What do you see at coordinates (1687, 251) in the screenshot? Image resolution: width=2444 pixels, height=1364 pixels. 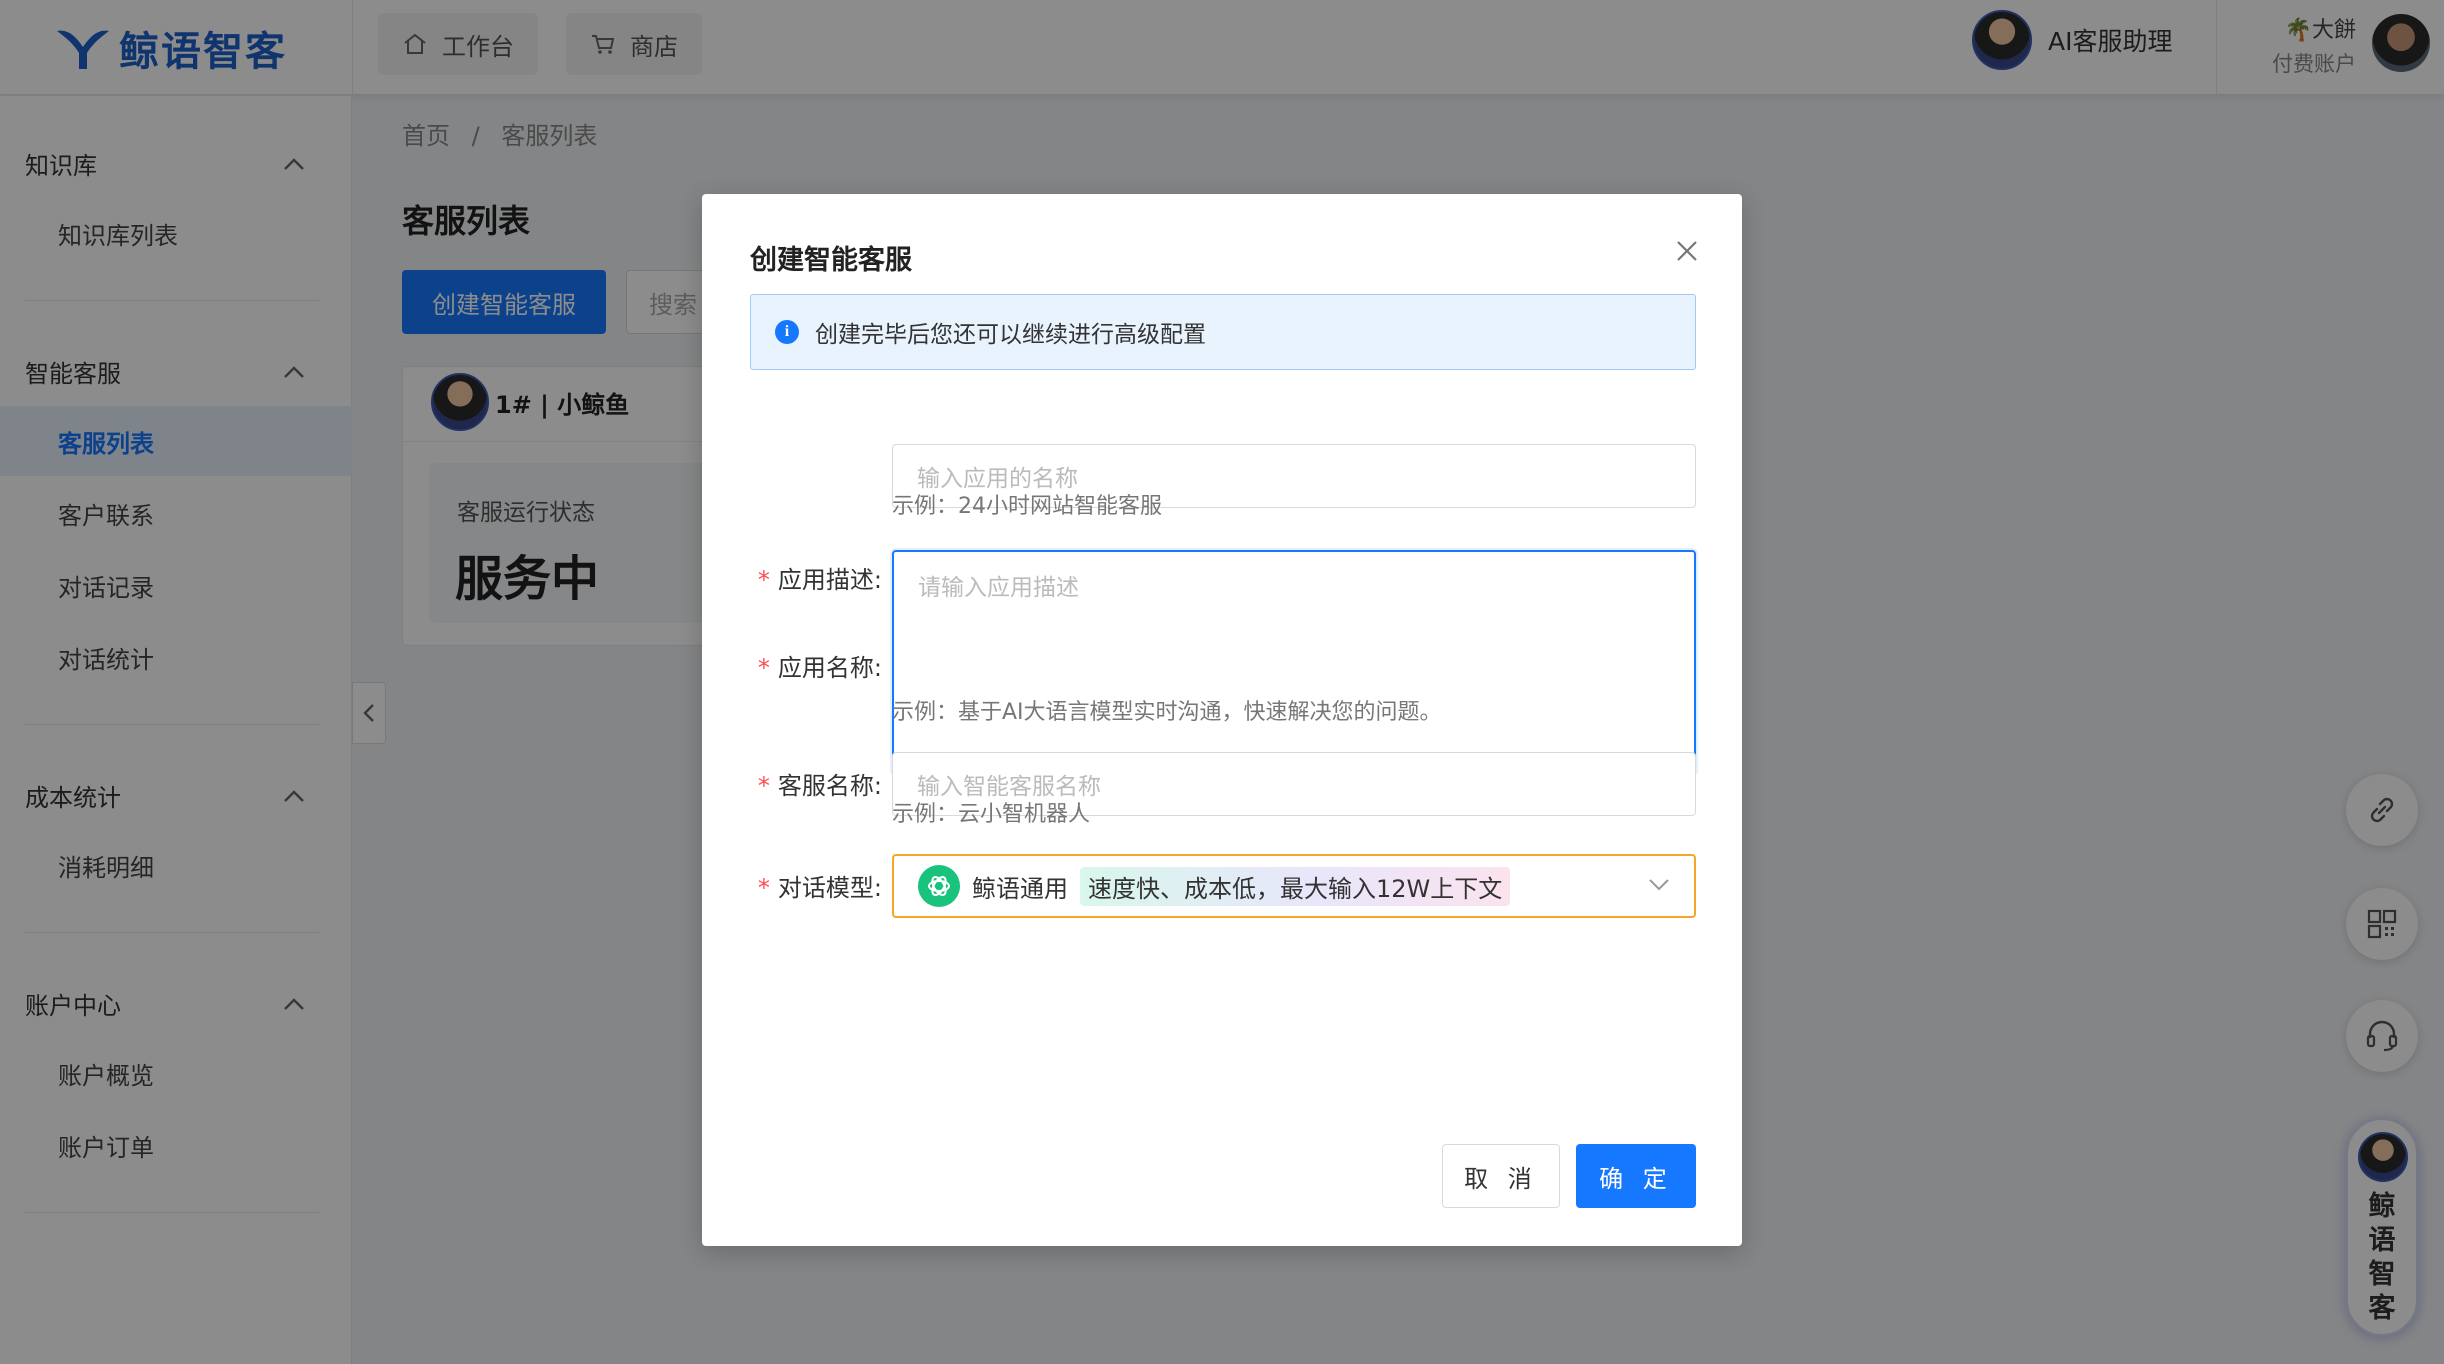 I see `close-icon` at bounding box center [1687, 251].